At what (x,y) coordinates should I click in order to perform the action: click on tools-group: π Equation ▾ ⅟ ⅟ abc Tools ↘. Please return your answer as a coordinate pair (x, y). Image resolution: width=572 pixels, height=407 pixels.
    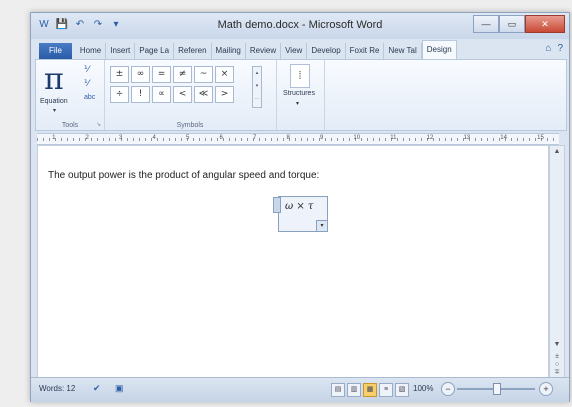
    Looking at the image, I should click on (70, 95).